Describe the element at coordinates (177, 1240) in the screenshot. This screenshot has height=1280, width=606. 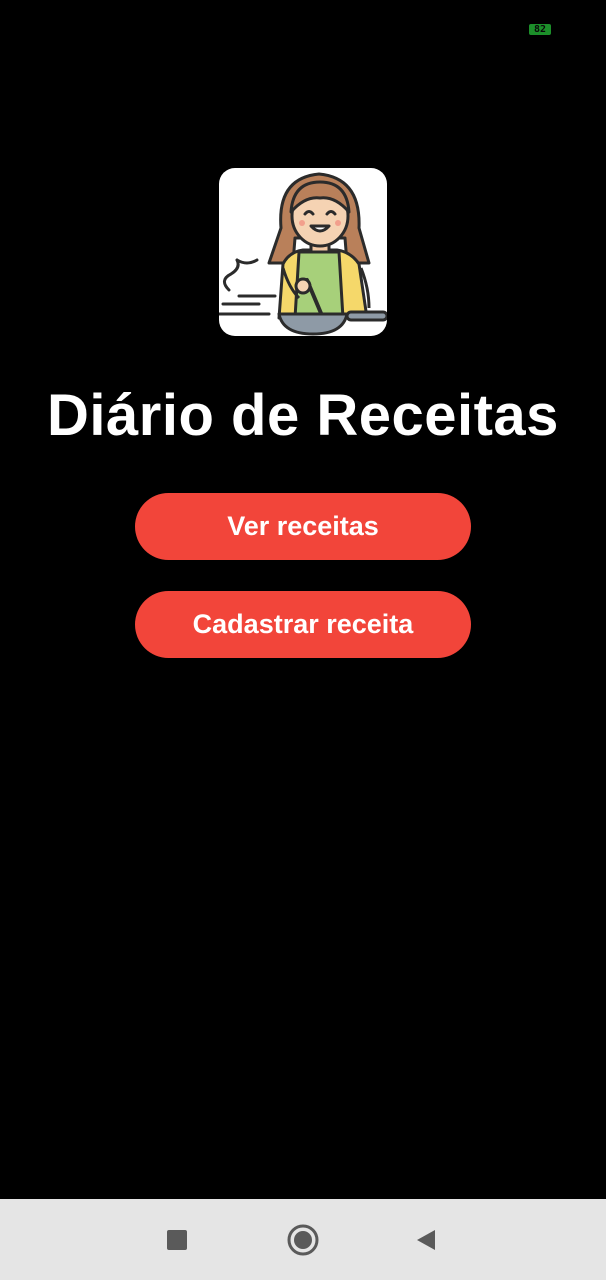
I see `square-icon` at that location.